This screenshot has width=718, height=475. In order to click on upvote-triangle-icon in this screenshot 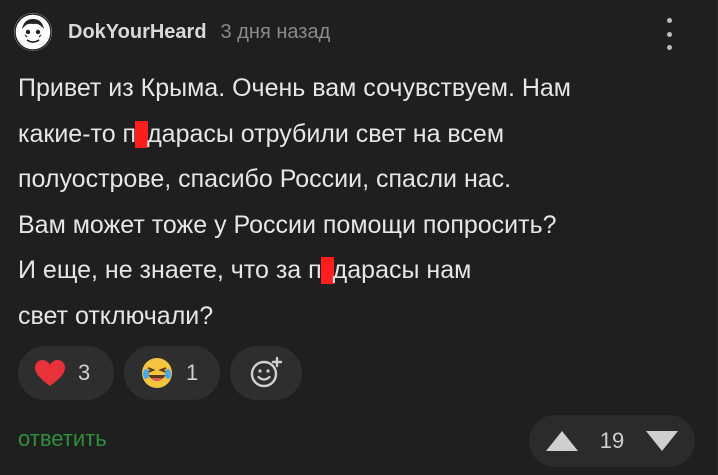, I will do `click(562, 441)`.